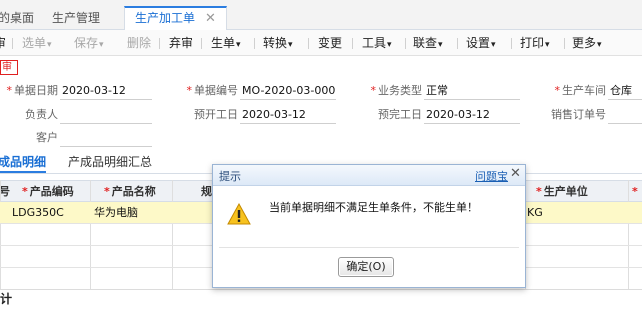  I want to click on workshop-label: * 生产车间, so click(576, 91).